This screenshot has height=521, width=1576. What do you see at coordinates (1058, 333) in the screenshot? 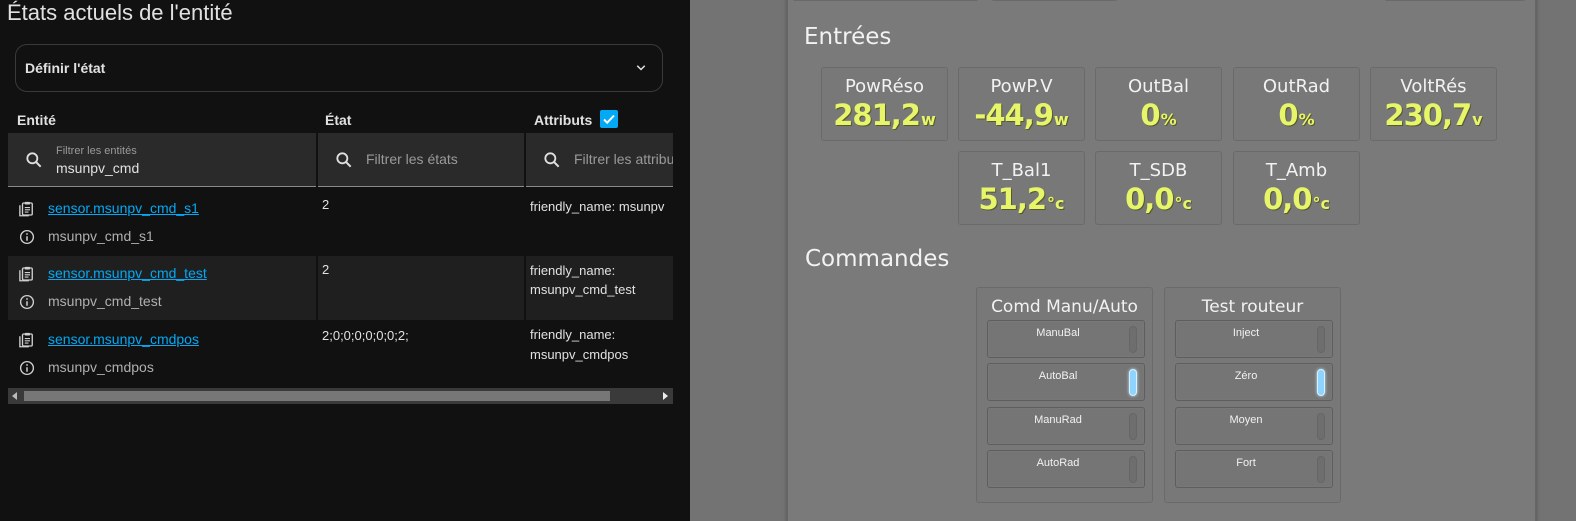
I see `button-label: ManuBal` at bounding box center [1058, 333].